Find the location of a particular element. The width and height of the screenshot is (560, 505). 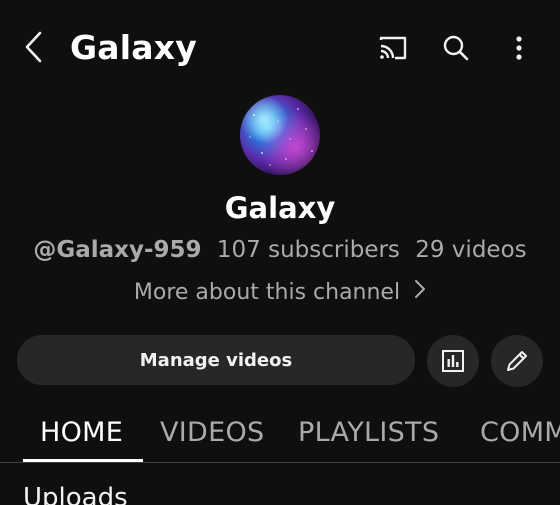

tab-playlists: PLAYLISTS is located at coordinates (368, 433).